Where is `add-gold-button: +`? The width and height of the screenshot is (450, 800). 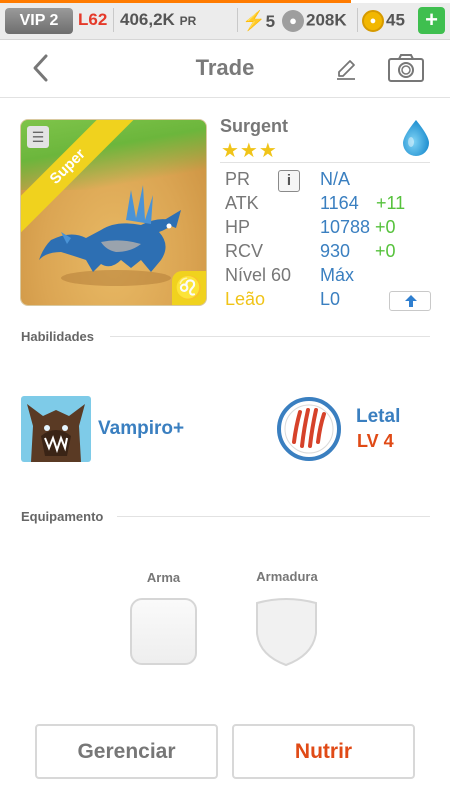 add-gold-button: + is located at coordinates (431, 20).